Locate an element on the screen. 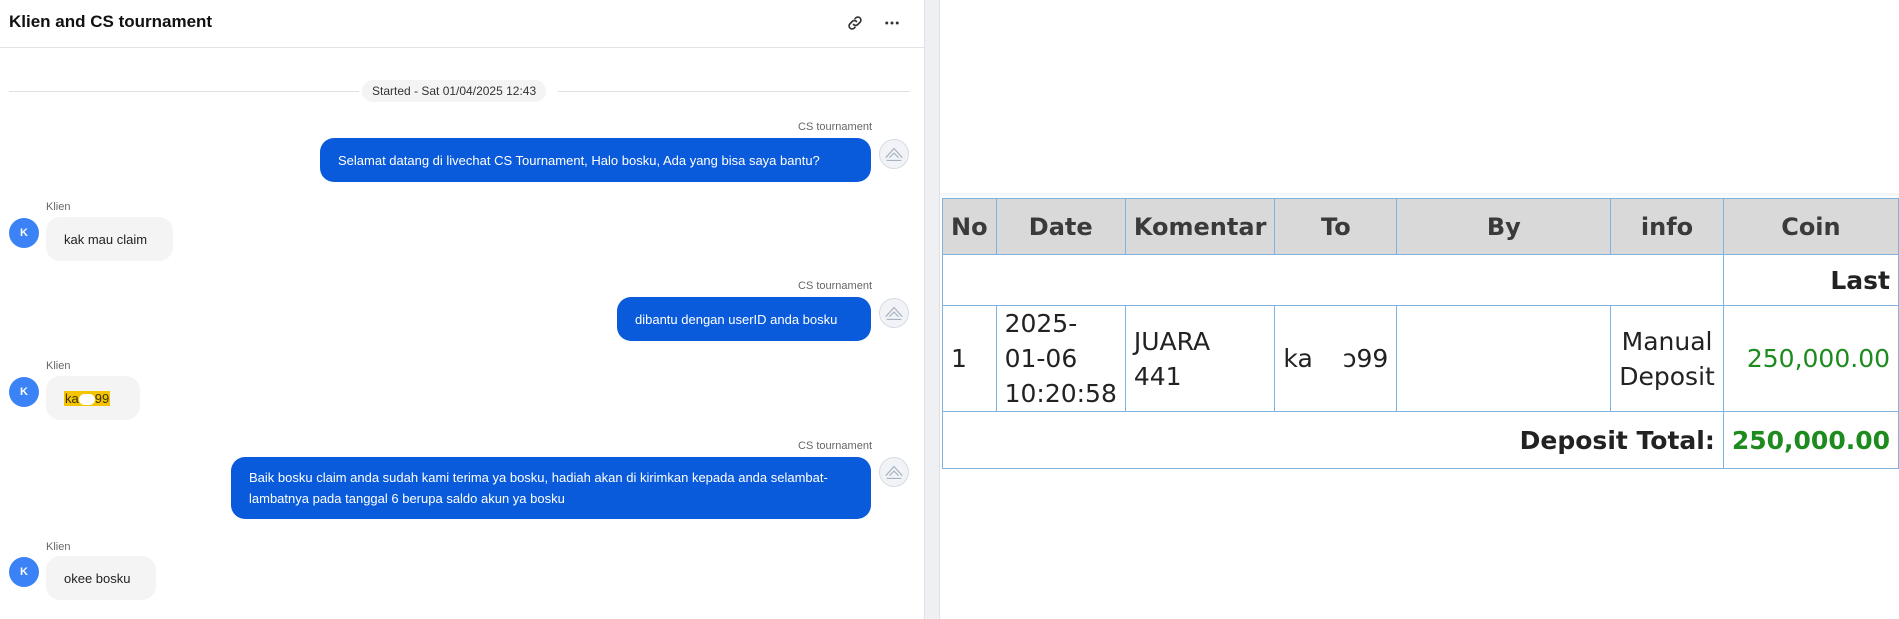 This screenshot has width=1899, height=619. date-line: 10:20:58 is located at coordinates (1060, 393).